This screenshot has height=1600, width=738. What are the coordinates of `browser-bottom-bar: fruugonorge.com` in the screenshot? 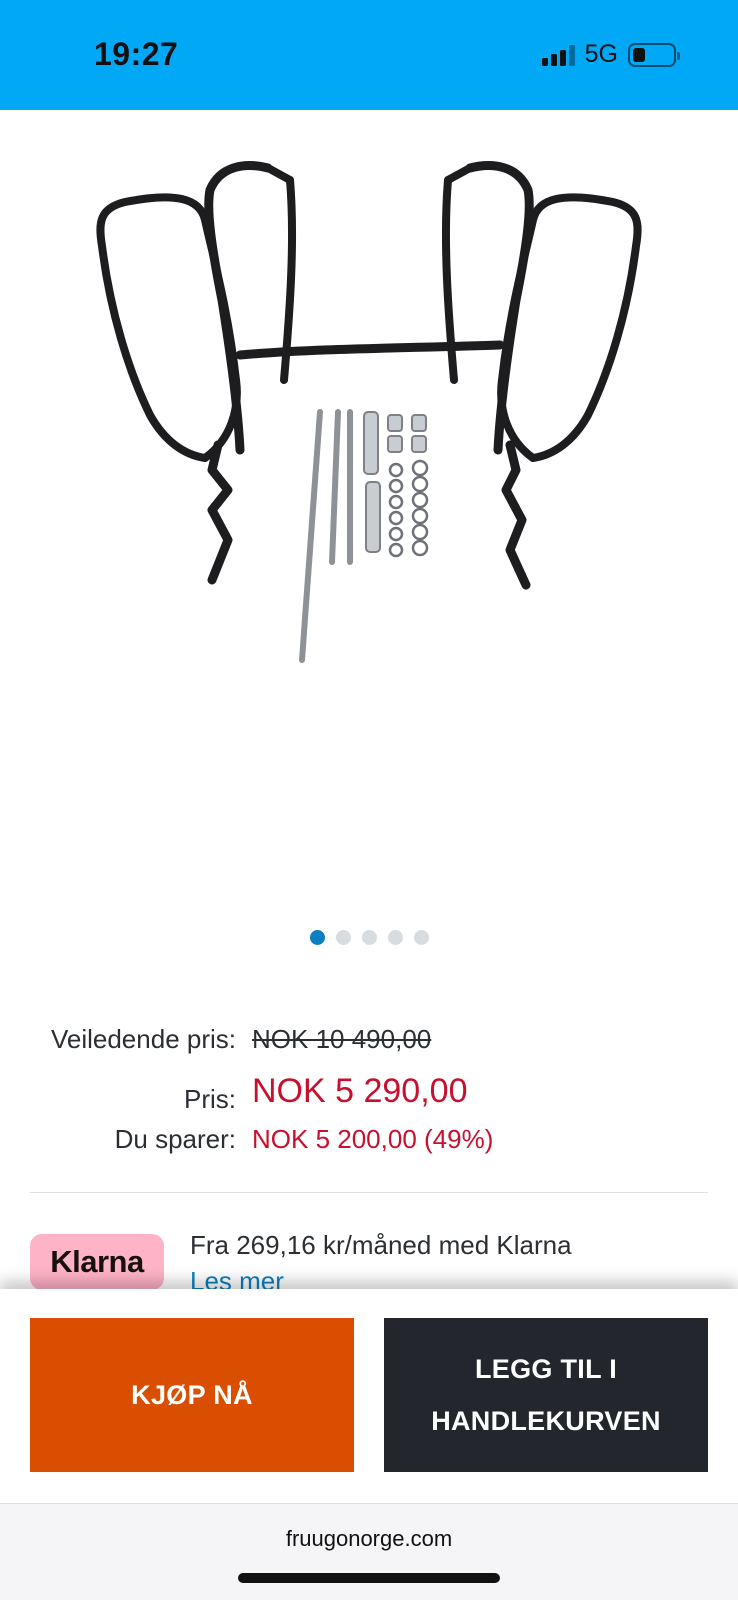 It's located at (369, 1551).